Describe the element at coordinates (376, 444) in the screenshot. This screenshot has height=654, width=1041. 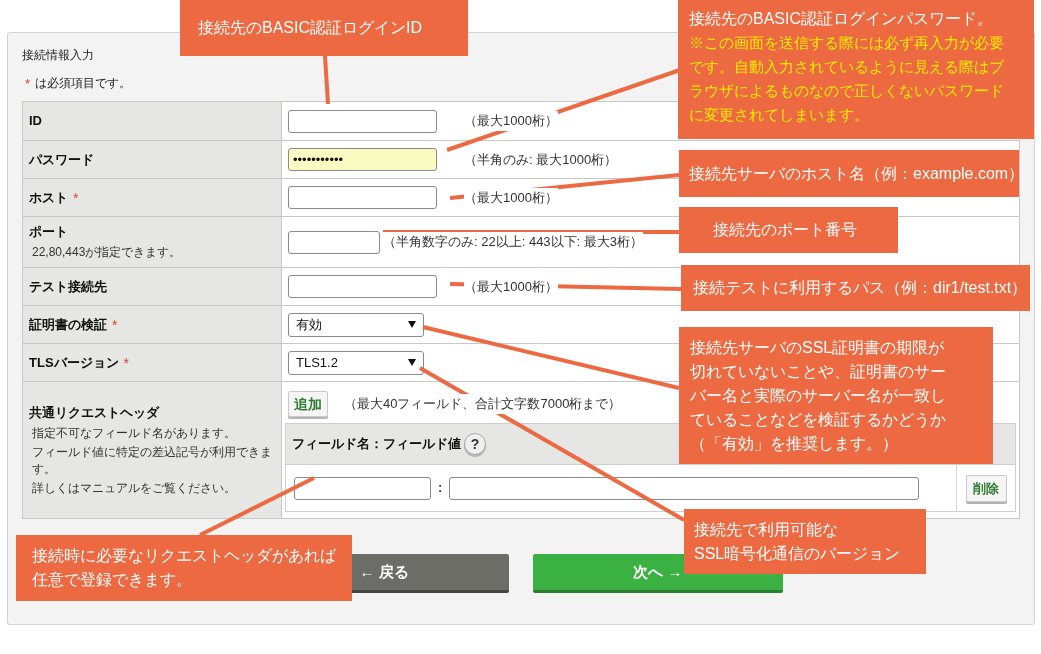
I see `column-heading: フィールド名：フィールド値` at that location.